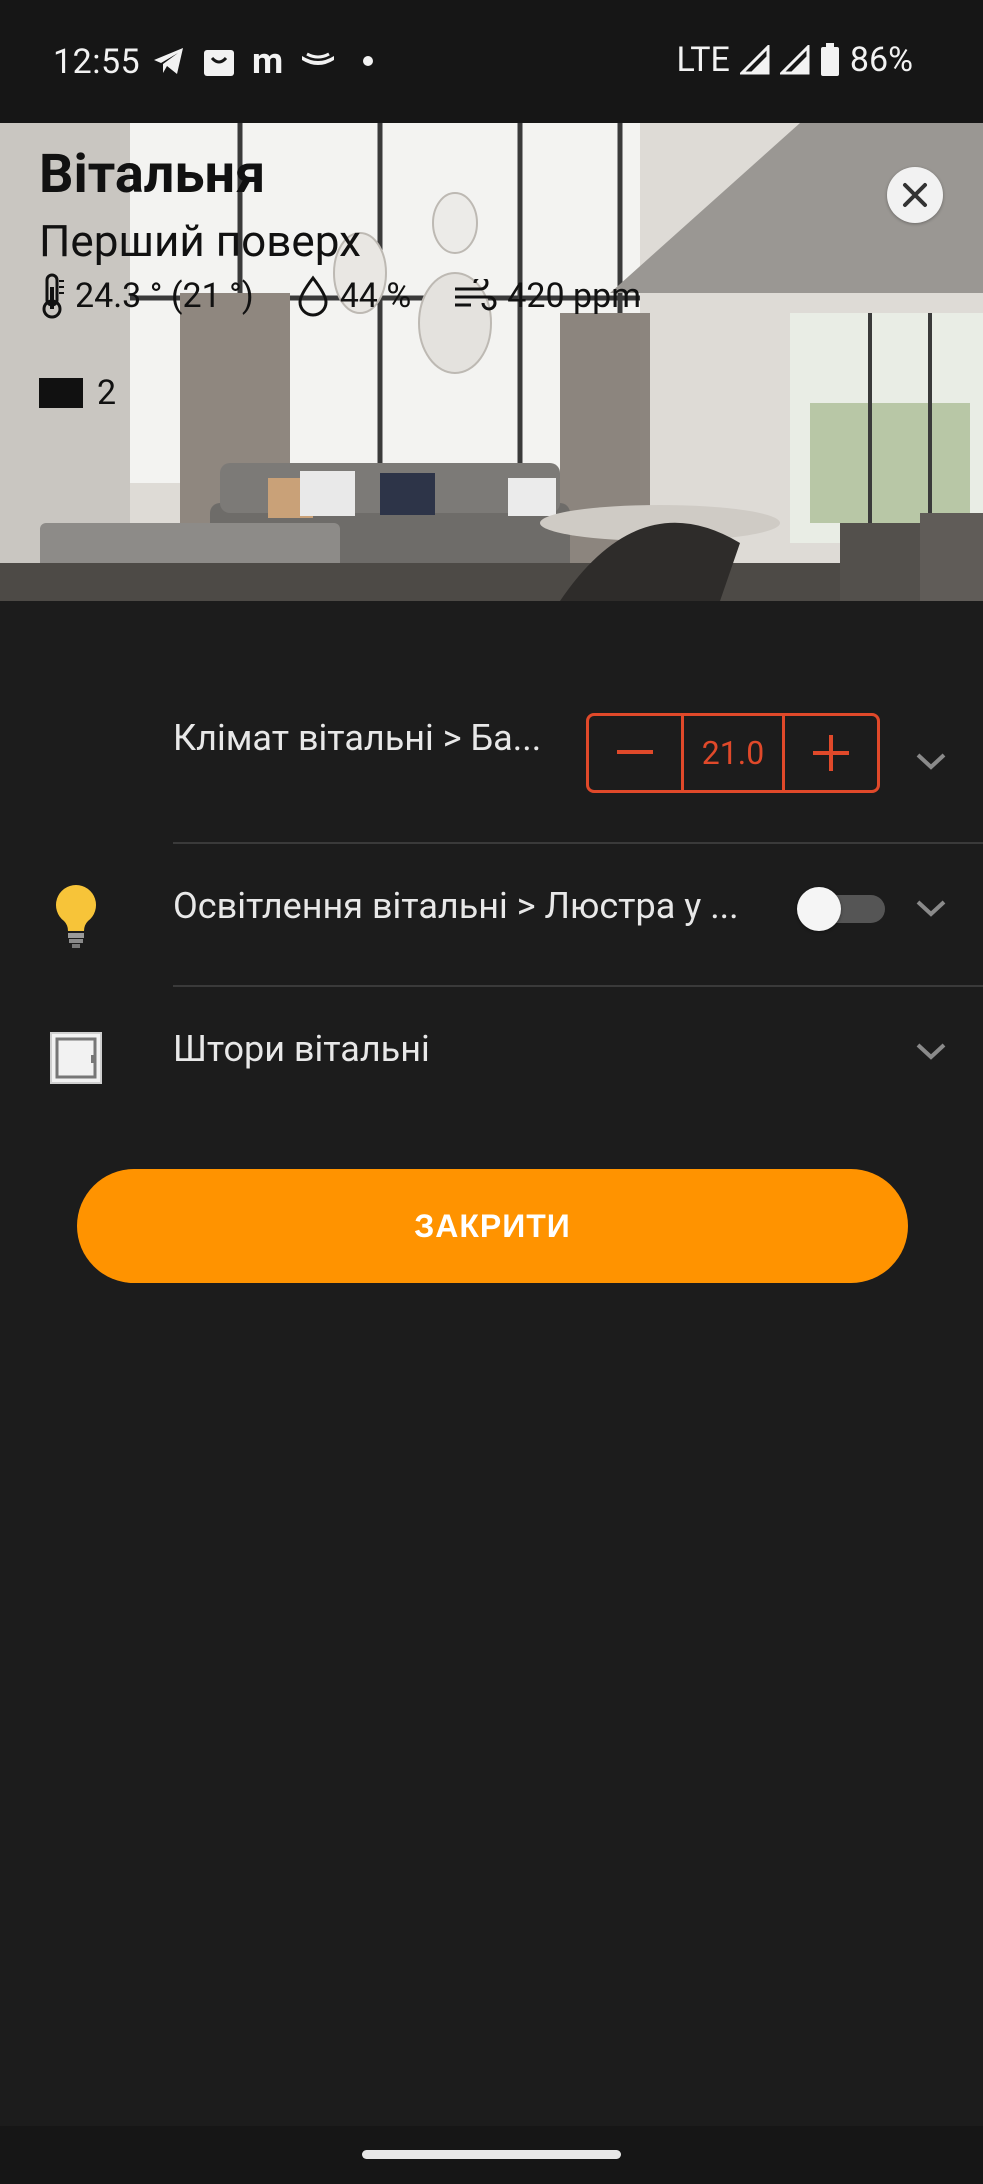 The image size is (983, 2184). Describe the element at coordinates (219, 63) in the screenshot. I see `shopping-bag-icon` at that location.